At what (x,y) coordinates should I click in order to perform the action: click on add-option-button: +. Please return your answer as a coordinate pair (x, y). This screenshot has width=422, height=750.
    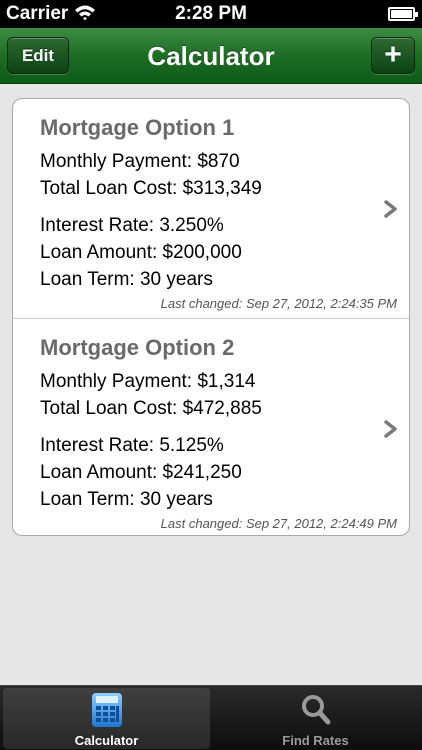
    Looking at the image, I should click on (393, 55).